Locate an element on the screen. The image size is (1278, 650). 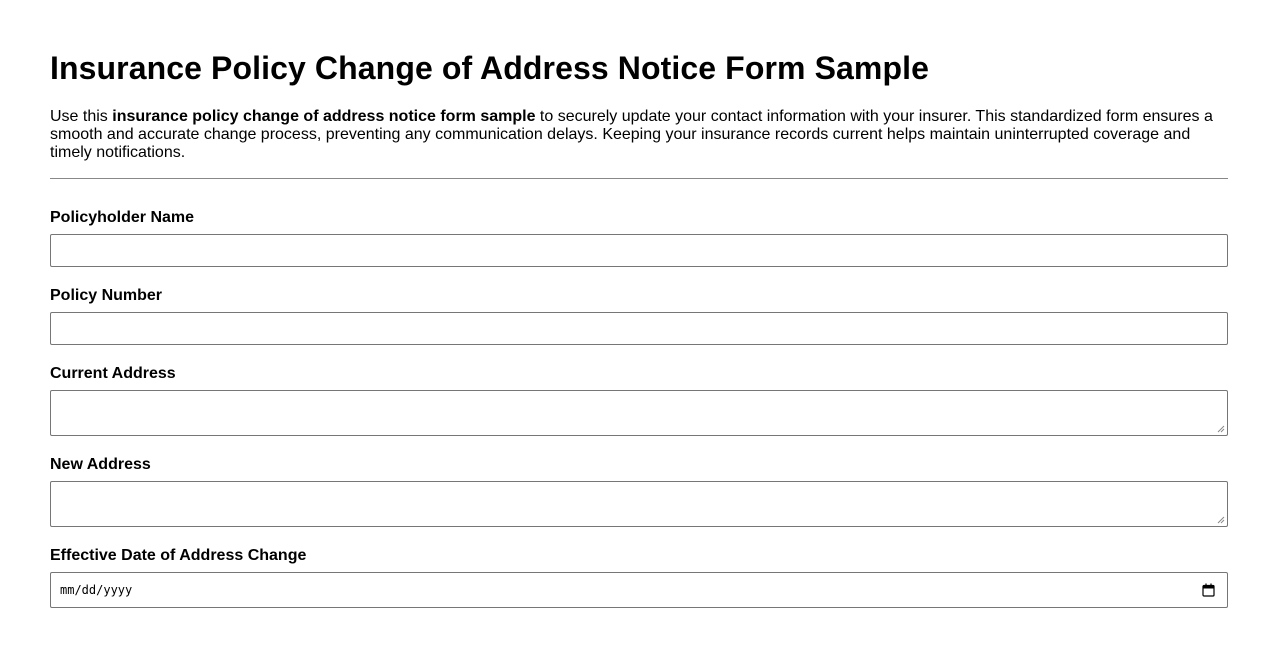
current-address-group: Current Address is located at coordinates (639, 400).